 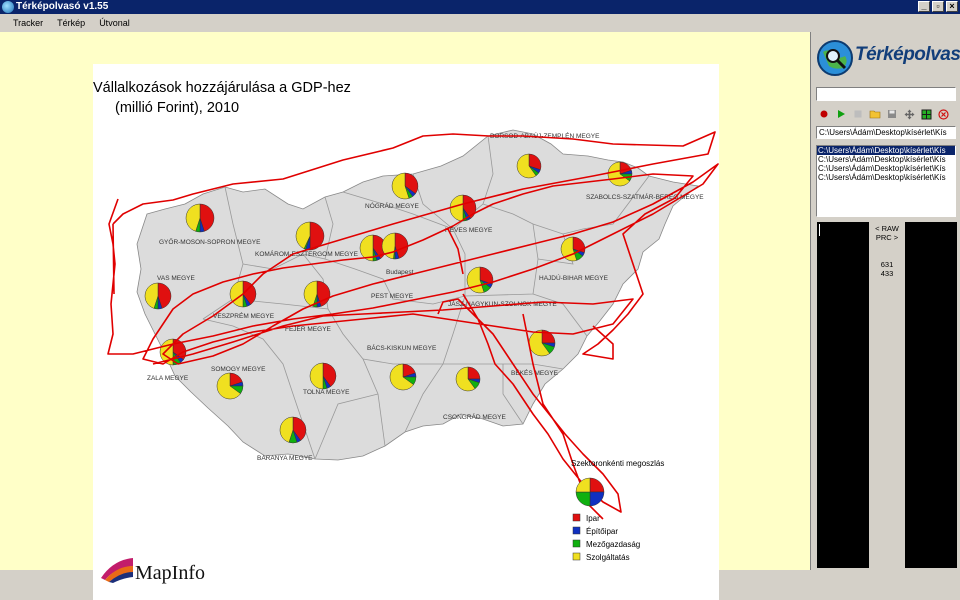 What do you see at coordinates (28, 23) in the screenshot?
I see `menu-tracker: Tracker` at bounding box center [28, 23].